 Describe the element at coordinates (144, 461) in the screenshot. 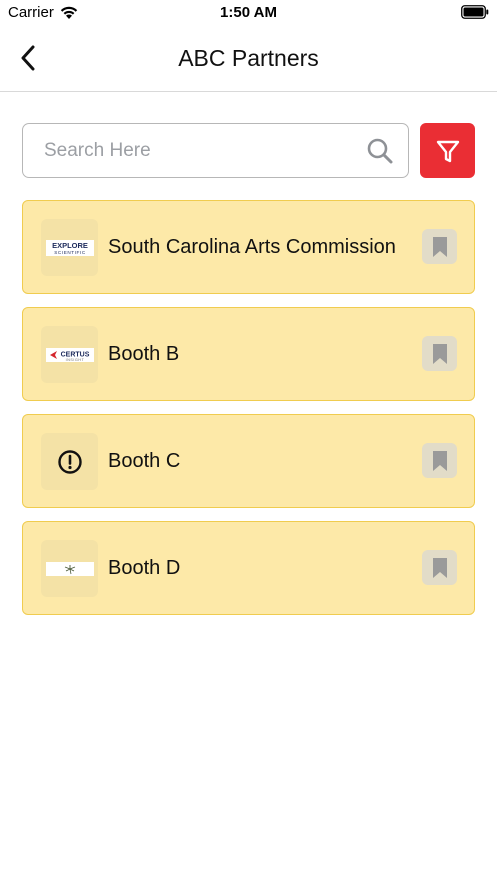

I see `partner-name: Booth C` at that location.